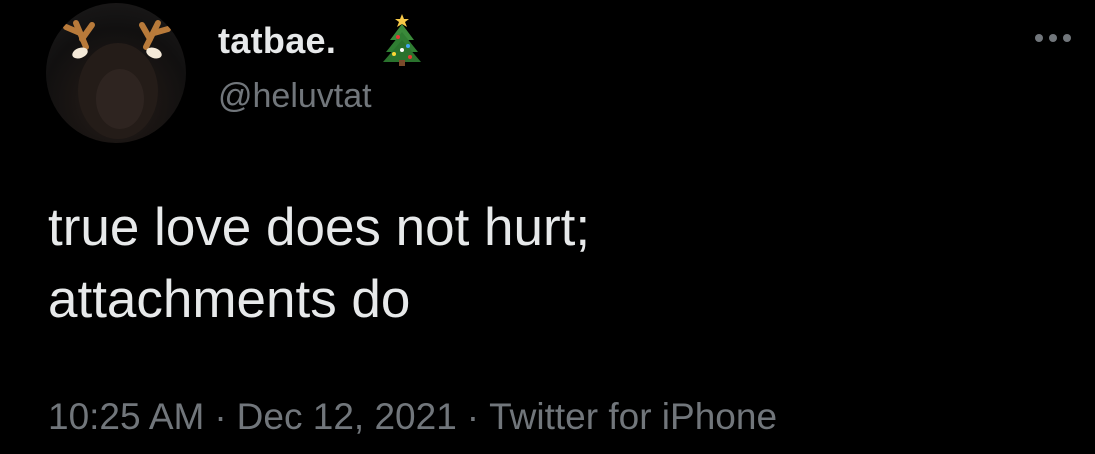  What do you see at coordinates (402, 40) in the screenshot?
I see `christmas-tree-icon` at bounding box center [402, 40].